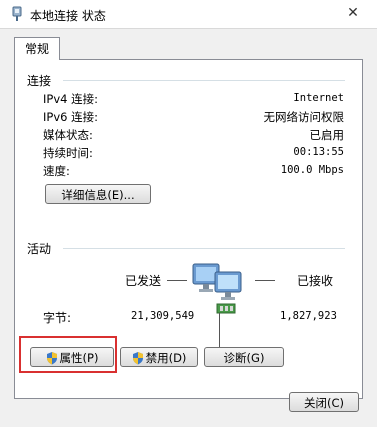 This screenshot has height=427, width=377. What do you see at coordinates (68, 16) in the screenshot?
I see `window-title: 本地连接 状态` at bounding box center [68, 16].